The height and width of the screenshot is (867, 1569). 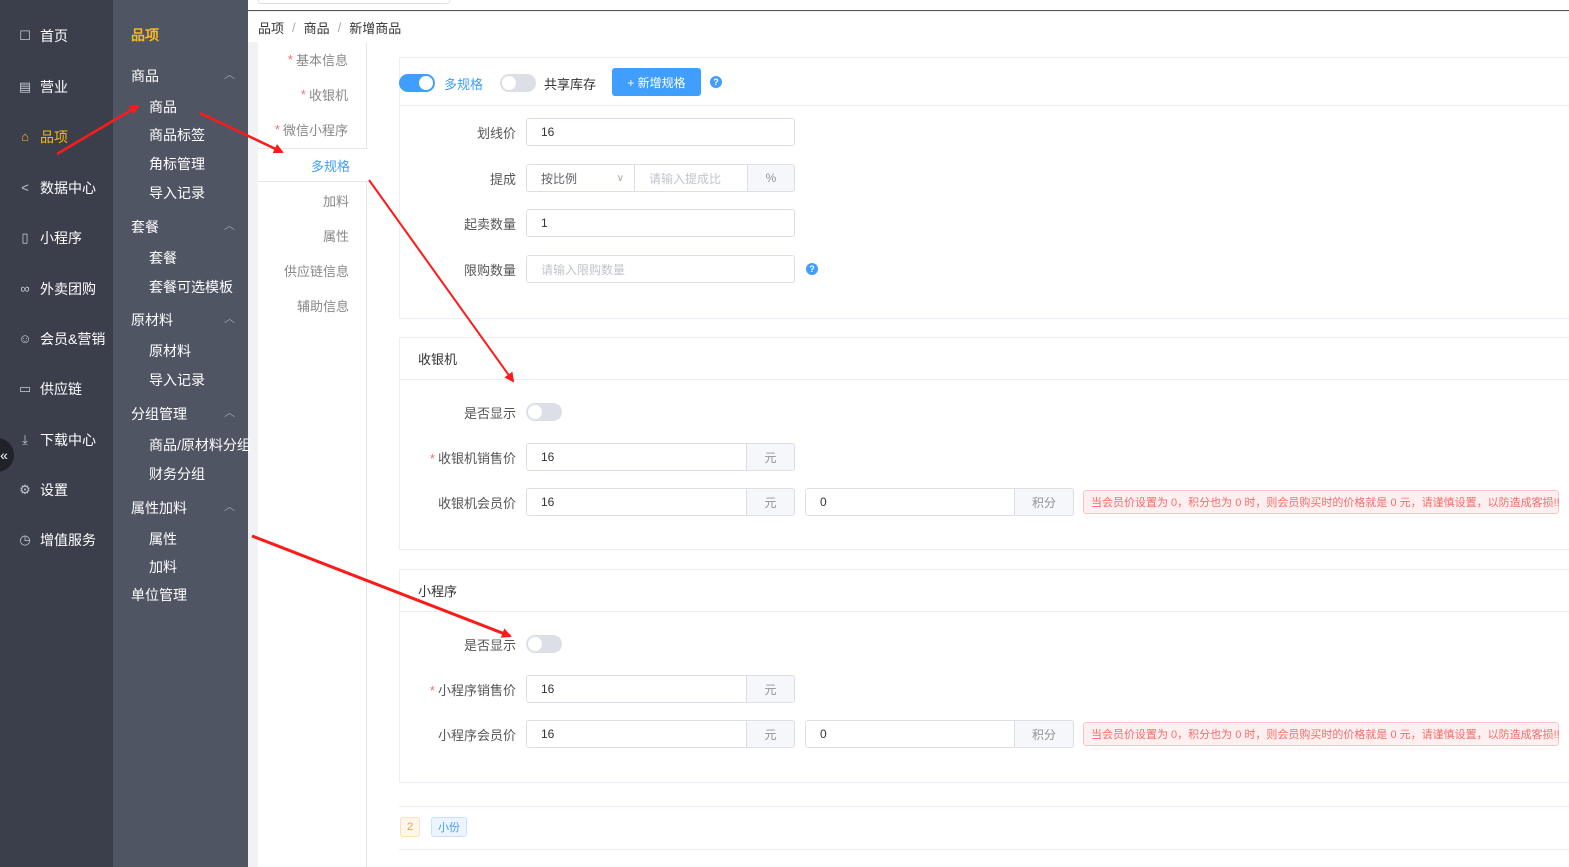 I want to click on sub-item-material-imports: 导入记录, so click(x=177, y=380).